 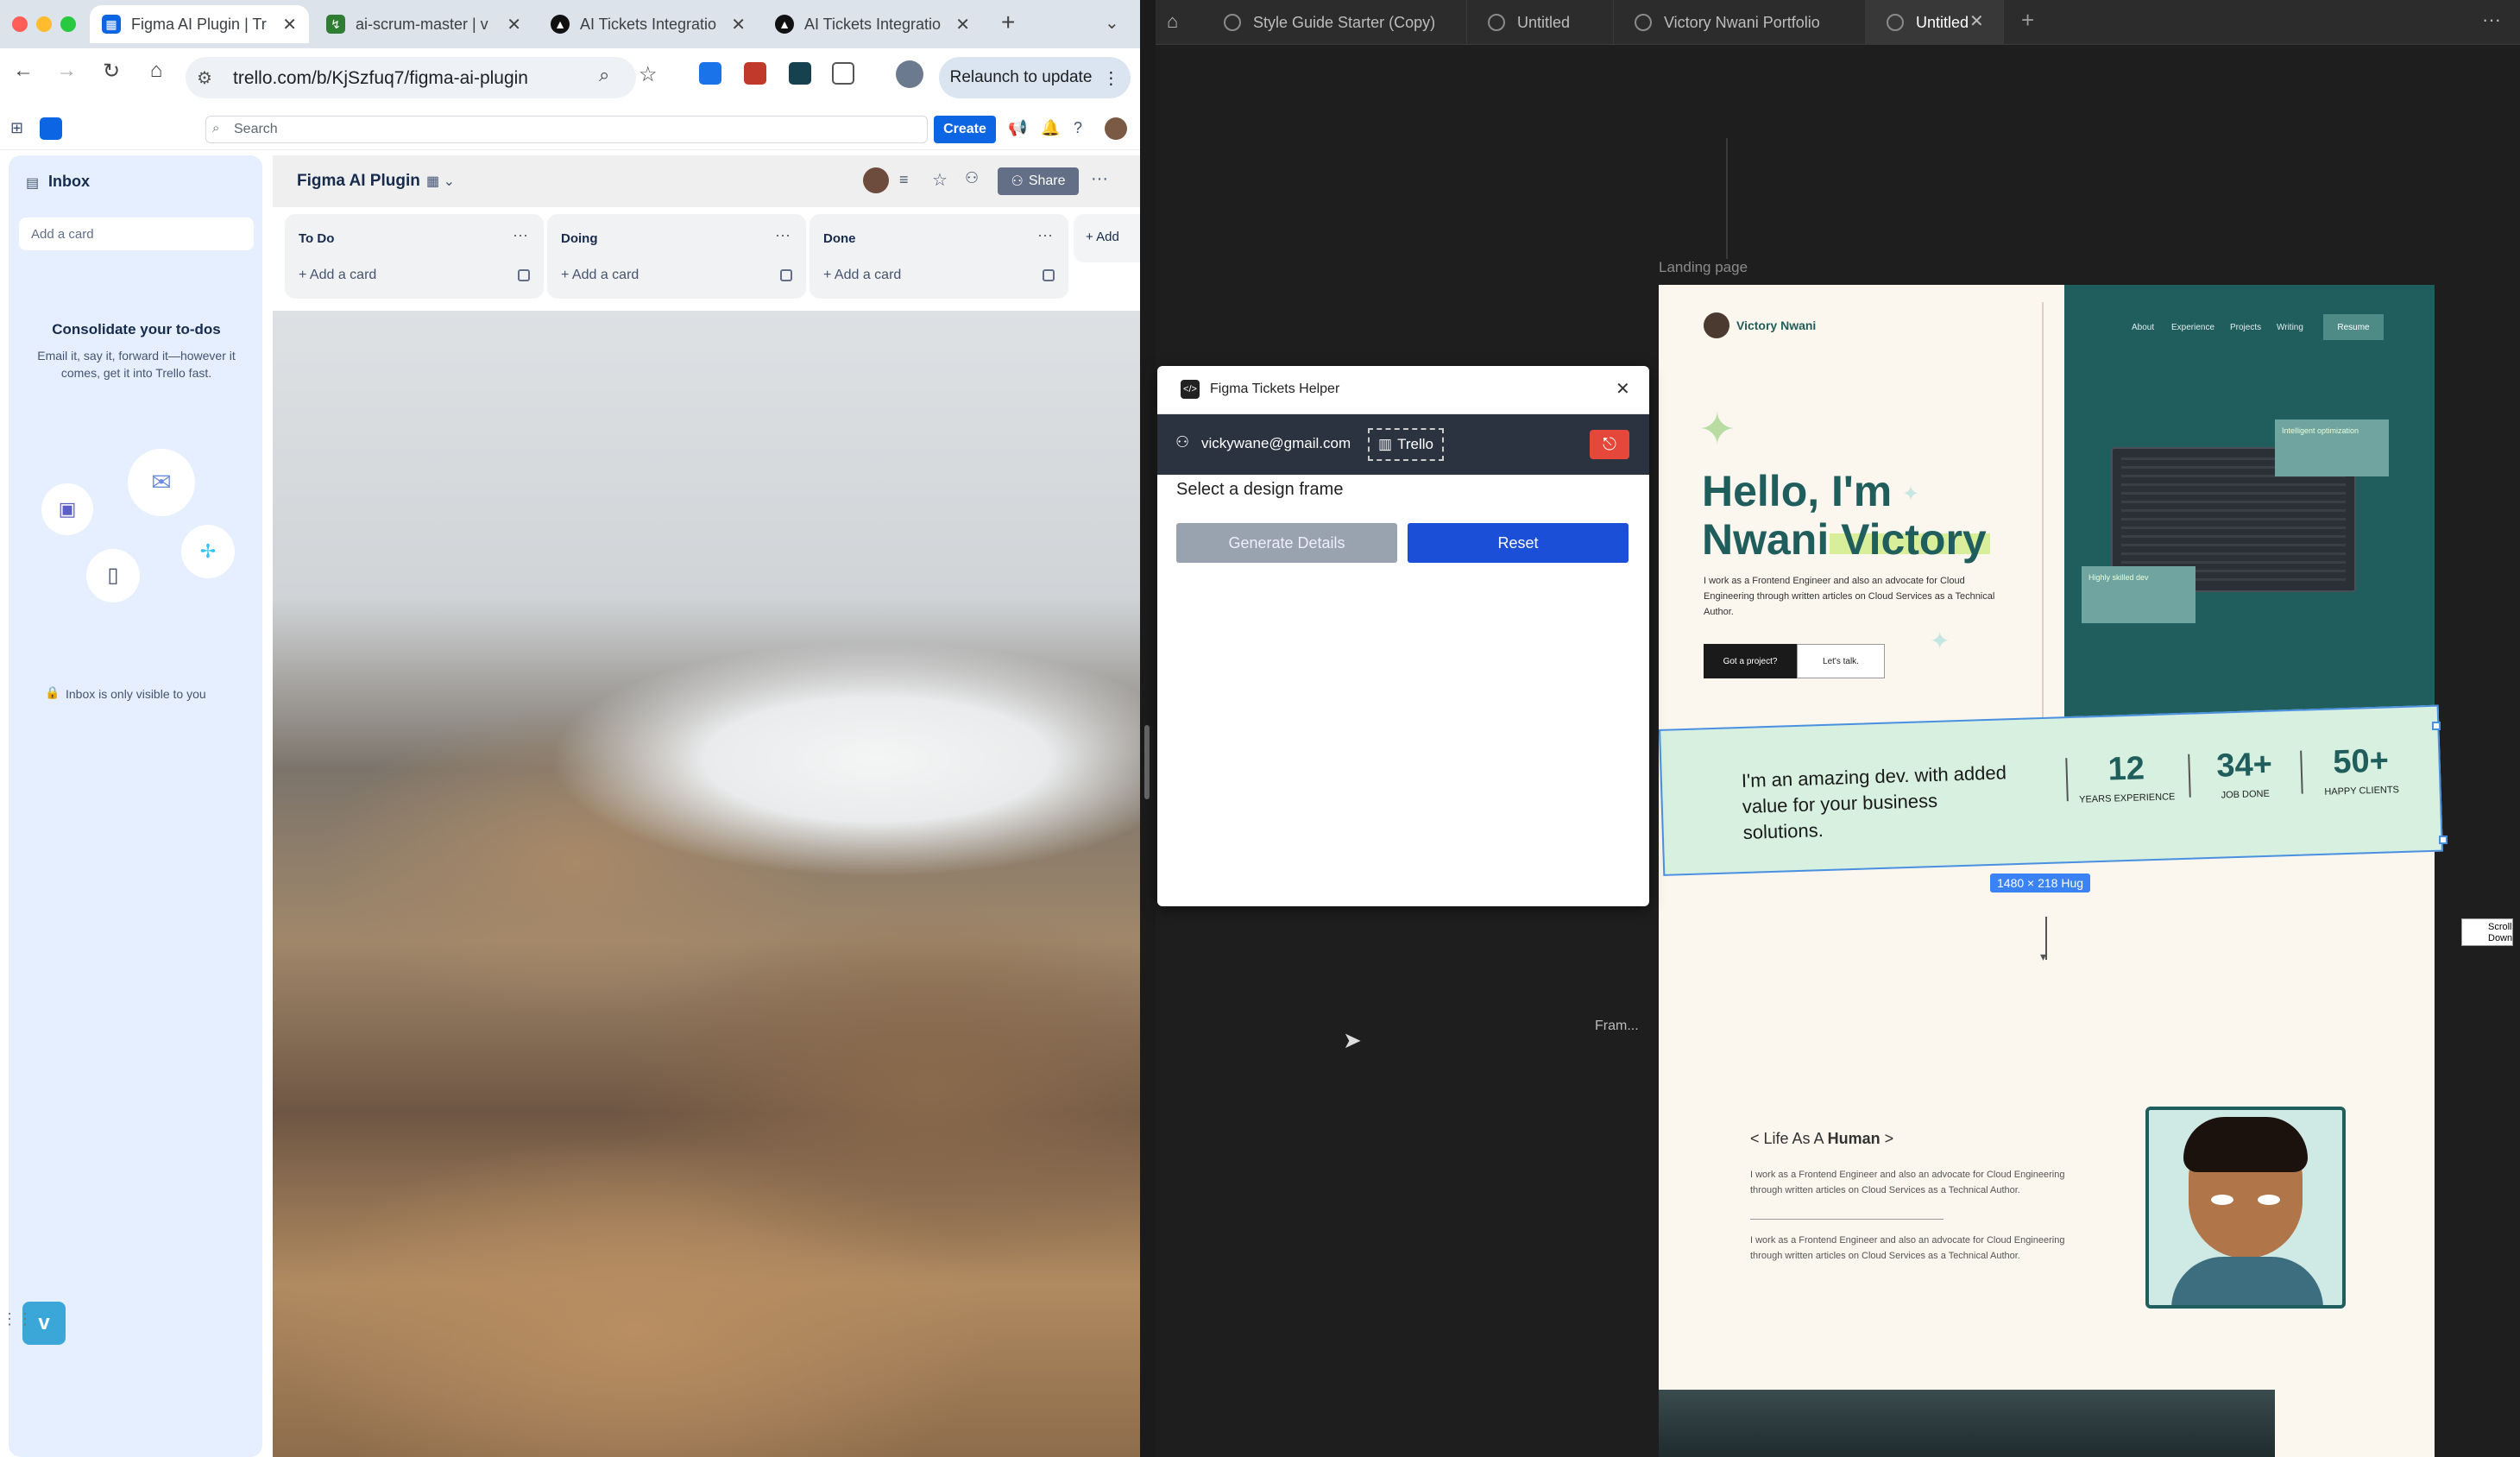 I want to click on stat-years: 12 YEARS EXPERIENCE, so click(x=2127, y=777).